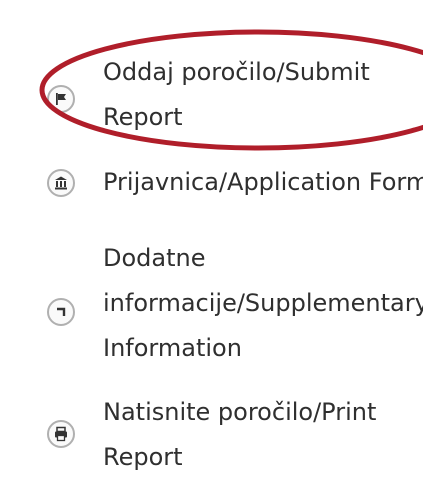 This screenshot has height=480, width=423. I want to click on flag-icon, so click(61, 99).